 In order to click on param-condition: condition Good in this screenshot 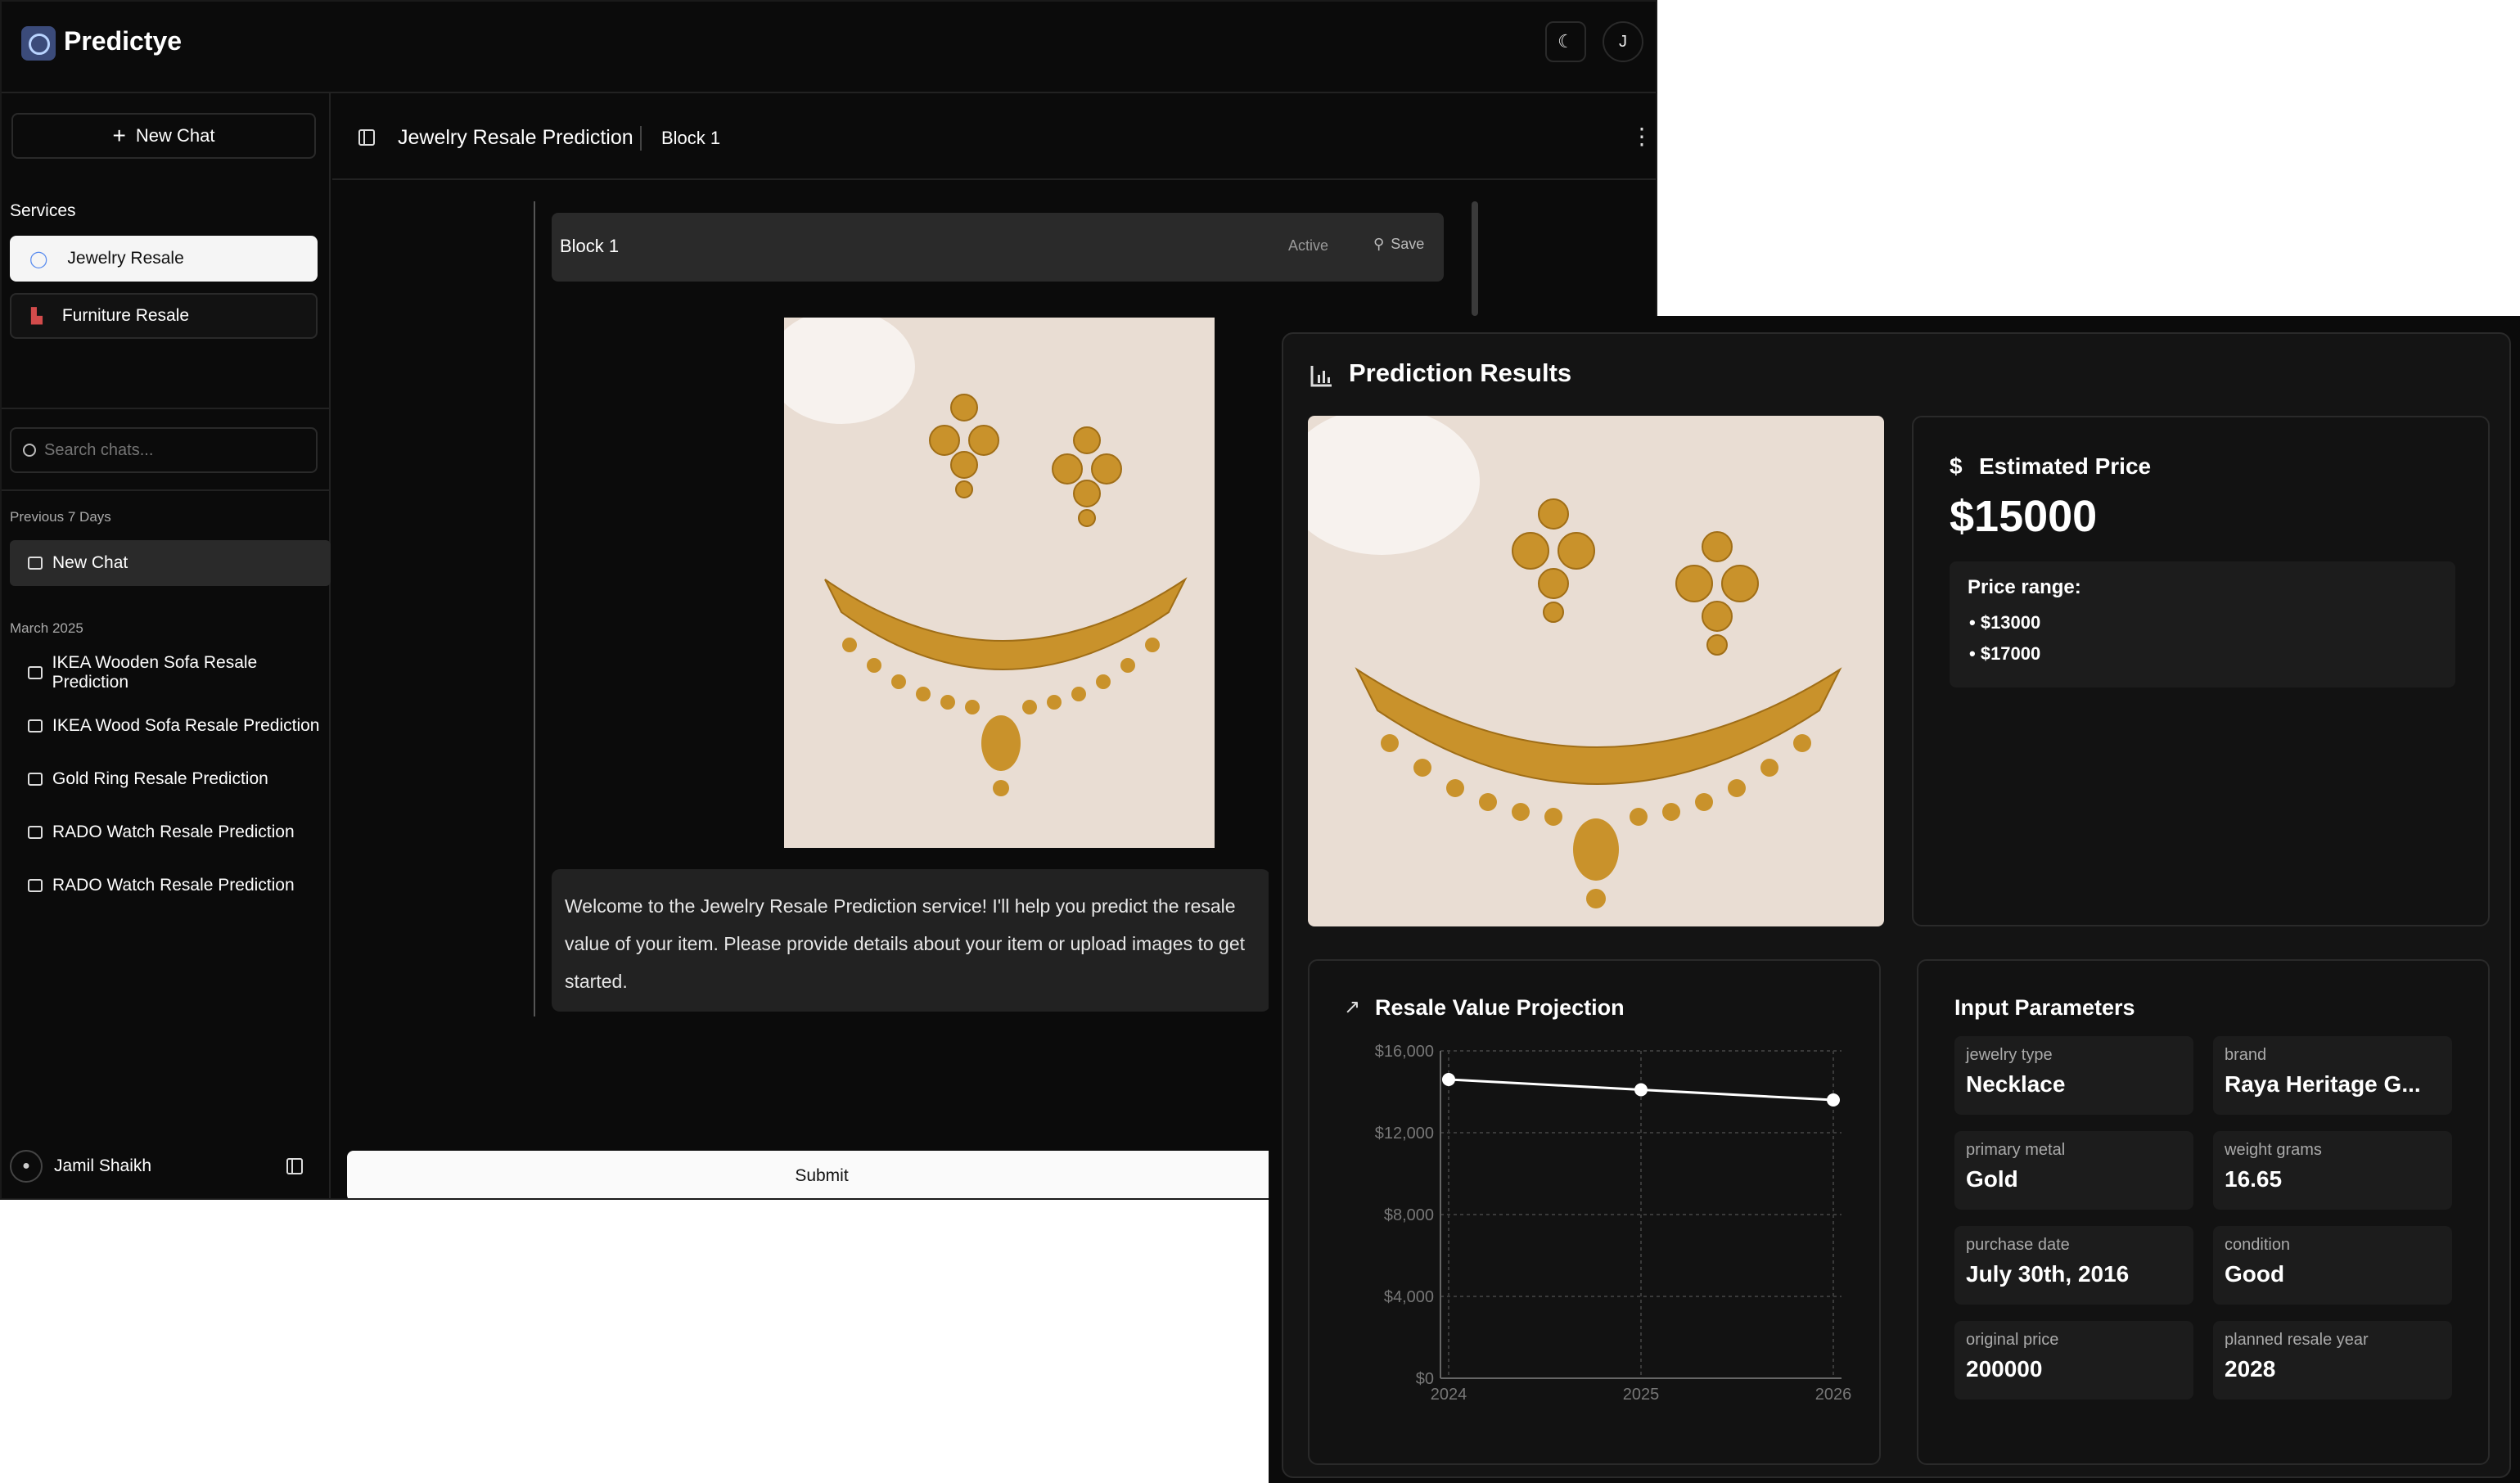, I will do `click(2333, 1265)`.